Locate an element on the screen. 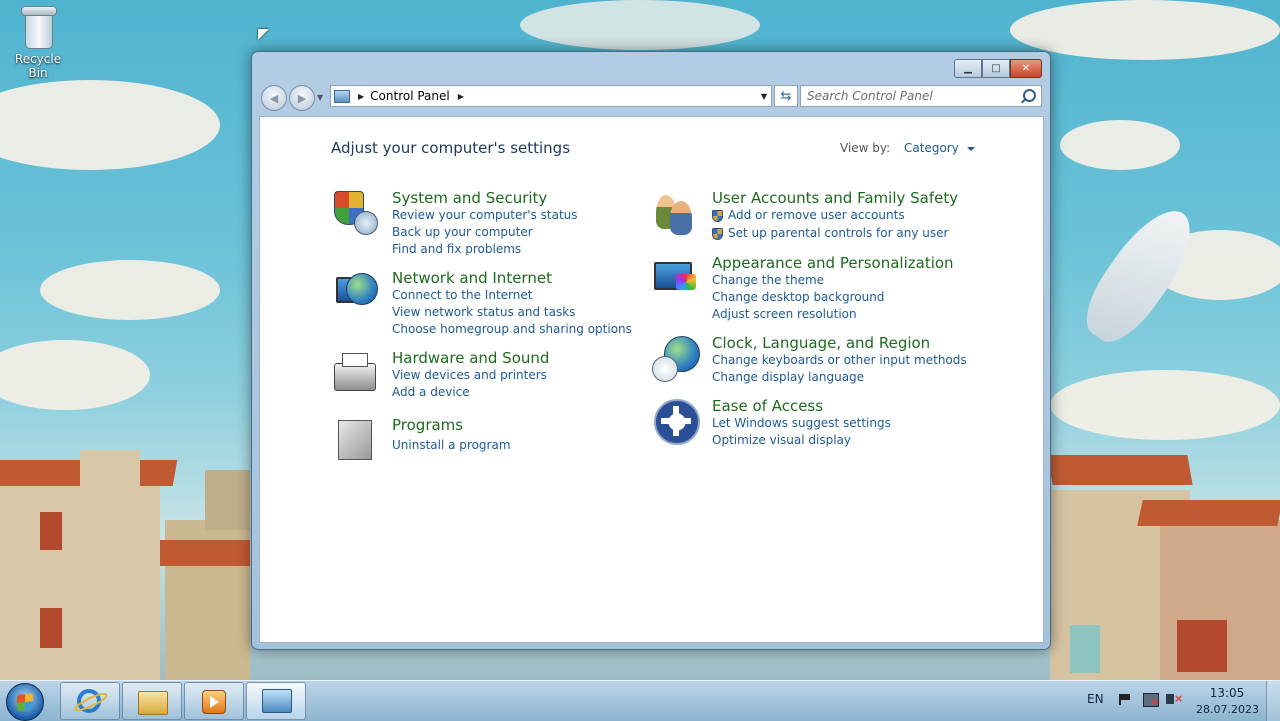 The image size is (1280, 721). category-title: Clock, Language, and Region is located at coordinates (839, 343).